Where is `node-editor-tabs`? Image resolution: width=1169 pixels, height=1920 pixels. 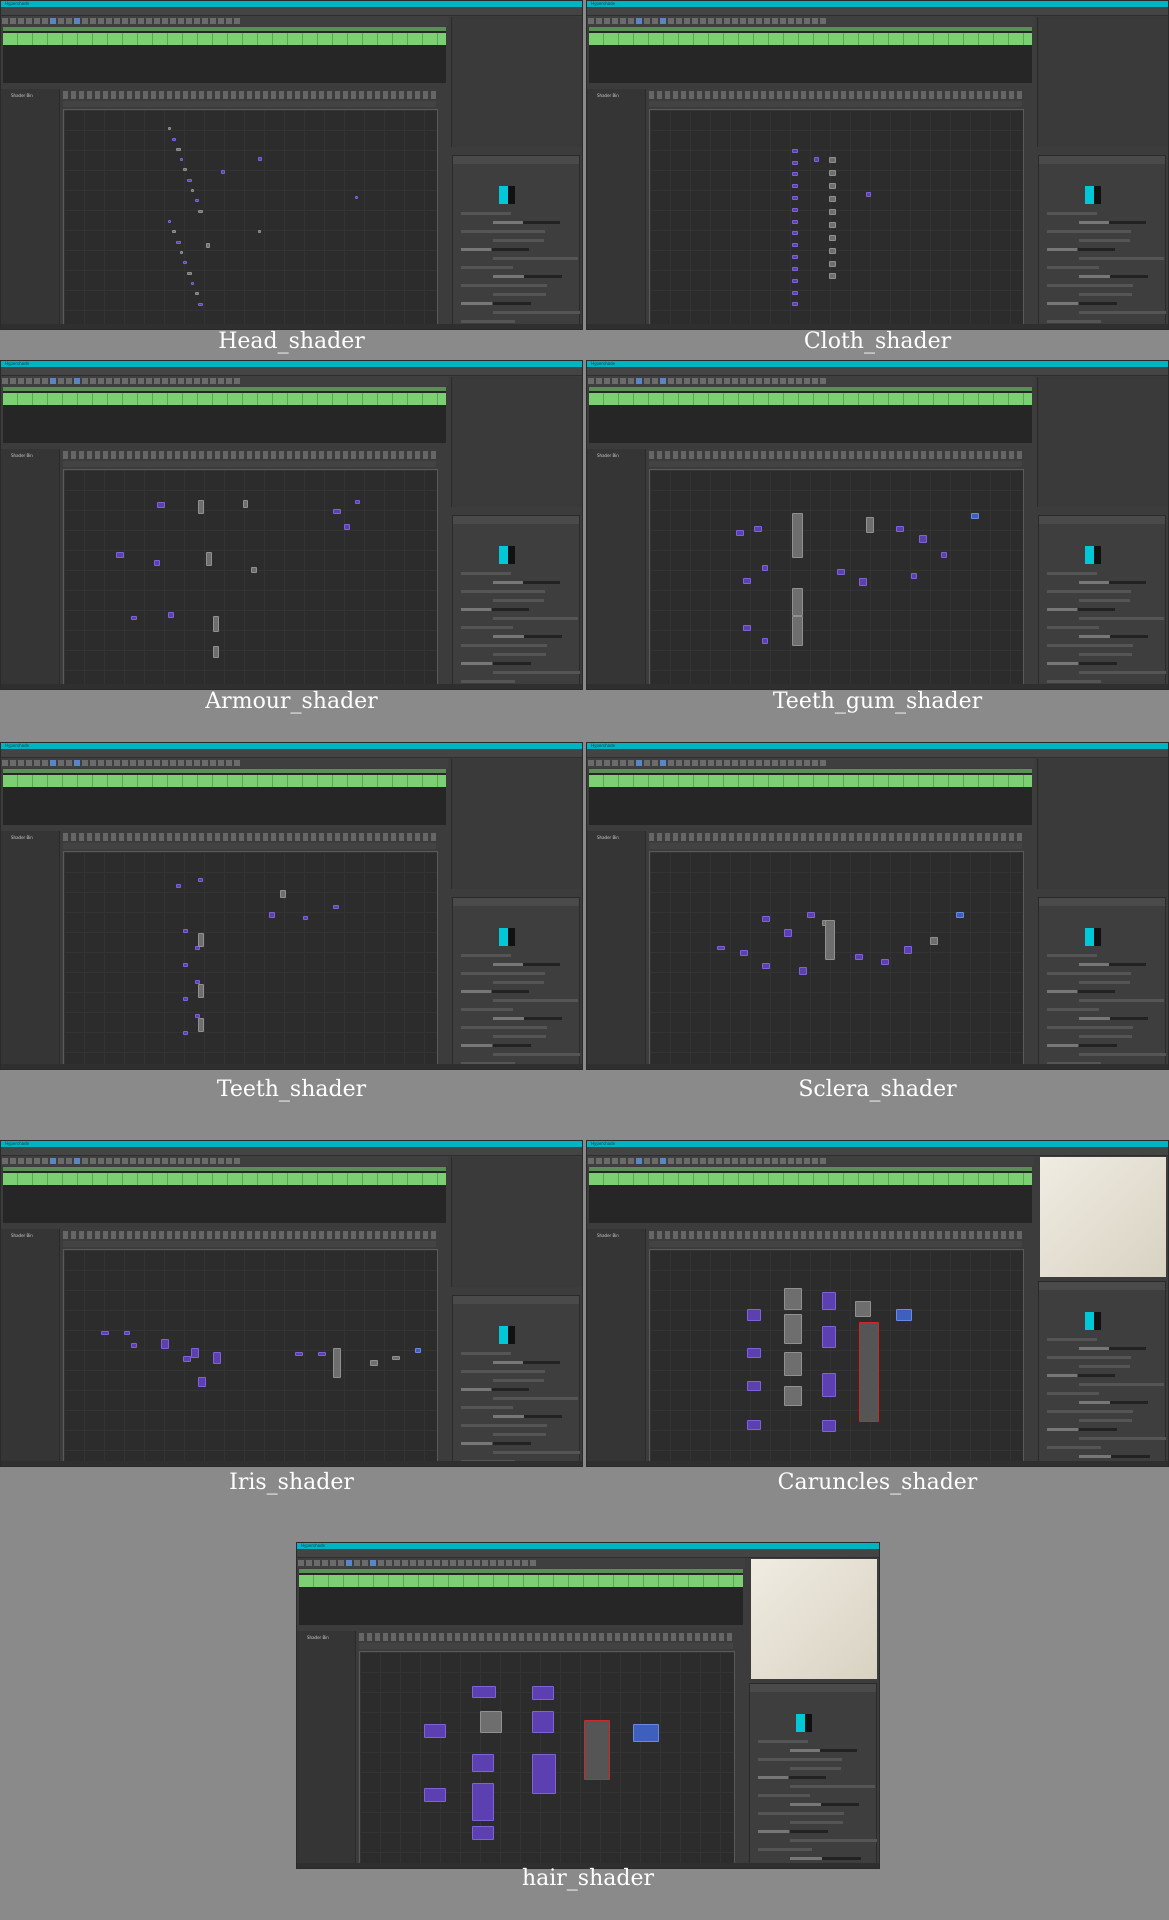
node-editor-tabs is located at coordinates (249, 1244).